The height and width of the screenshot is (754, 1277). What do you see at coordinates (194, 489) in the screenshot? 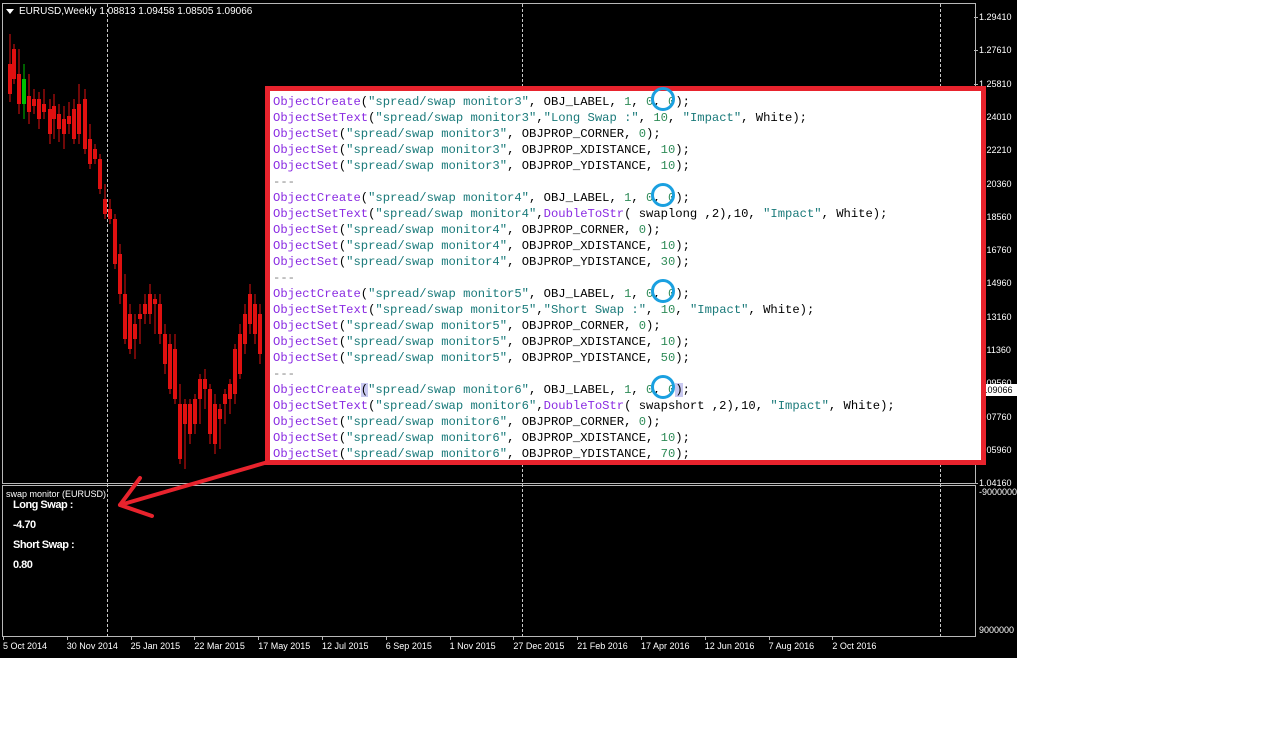
I see `red-arrow-annotation` at bounding box center [194, 489].